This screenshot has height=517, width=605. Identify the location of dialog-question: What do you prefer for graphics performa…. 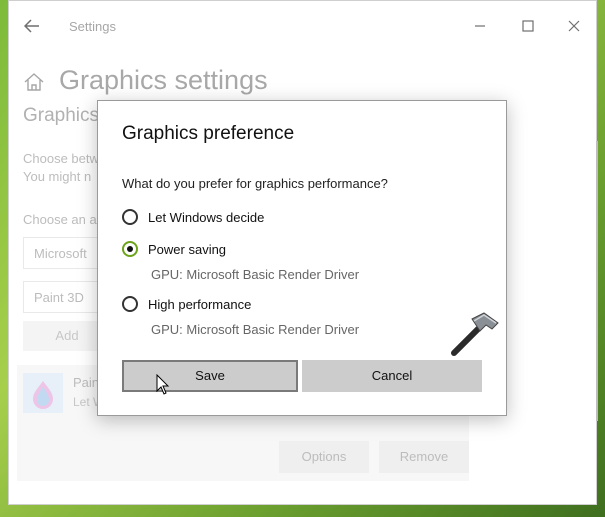
(255, 183).